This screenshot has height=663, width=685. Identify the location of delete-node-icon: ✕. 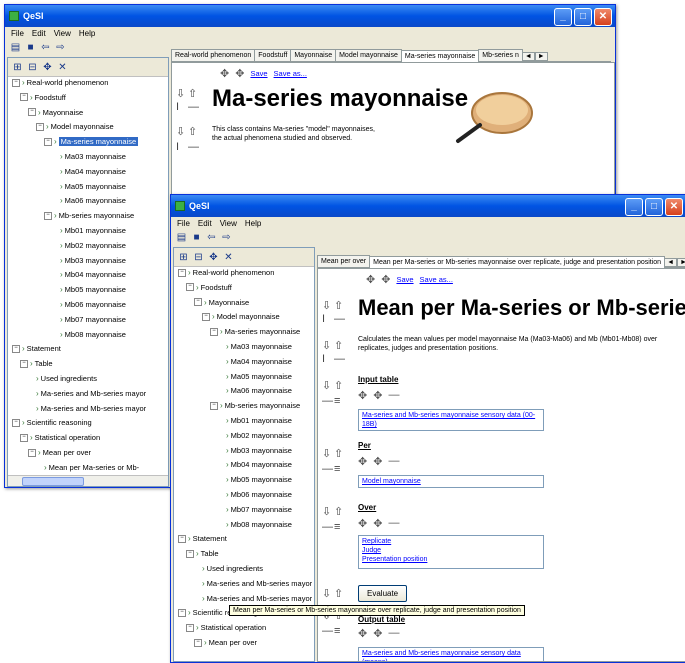
(228, 257).